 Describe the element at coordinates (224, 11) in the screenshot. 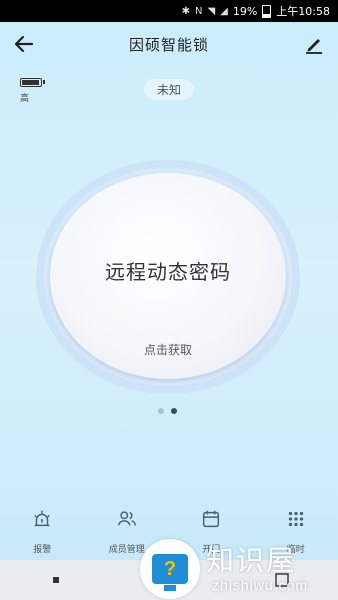

I see `signal-icon: ◢` at that location.